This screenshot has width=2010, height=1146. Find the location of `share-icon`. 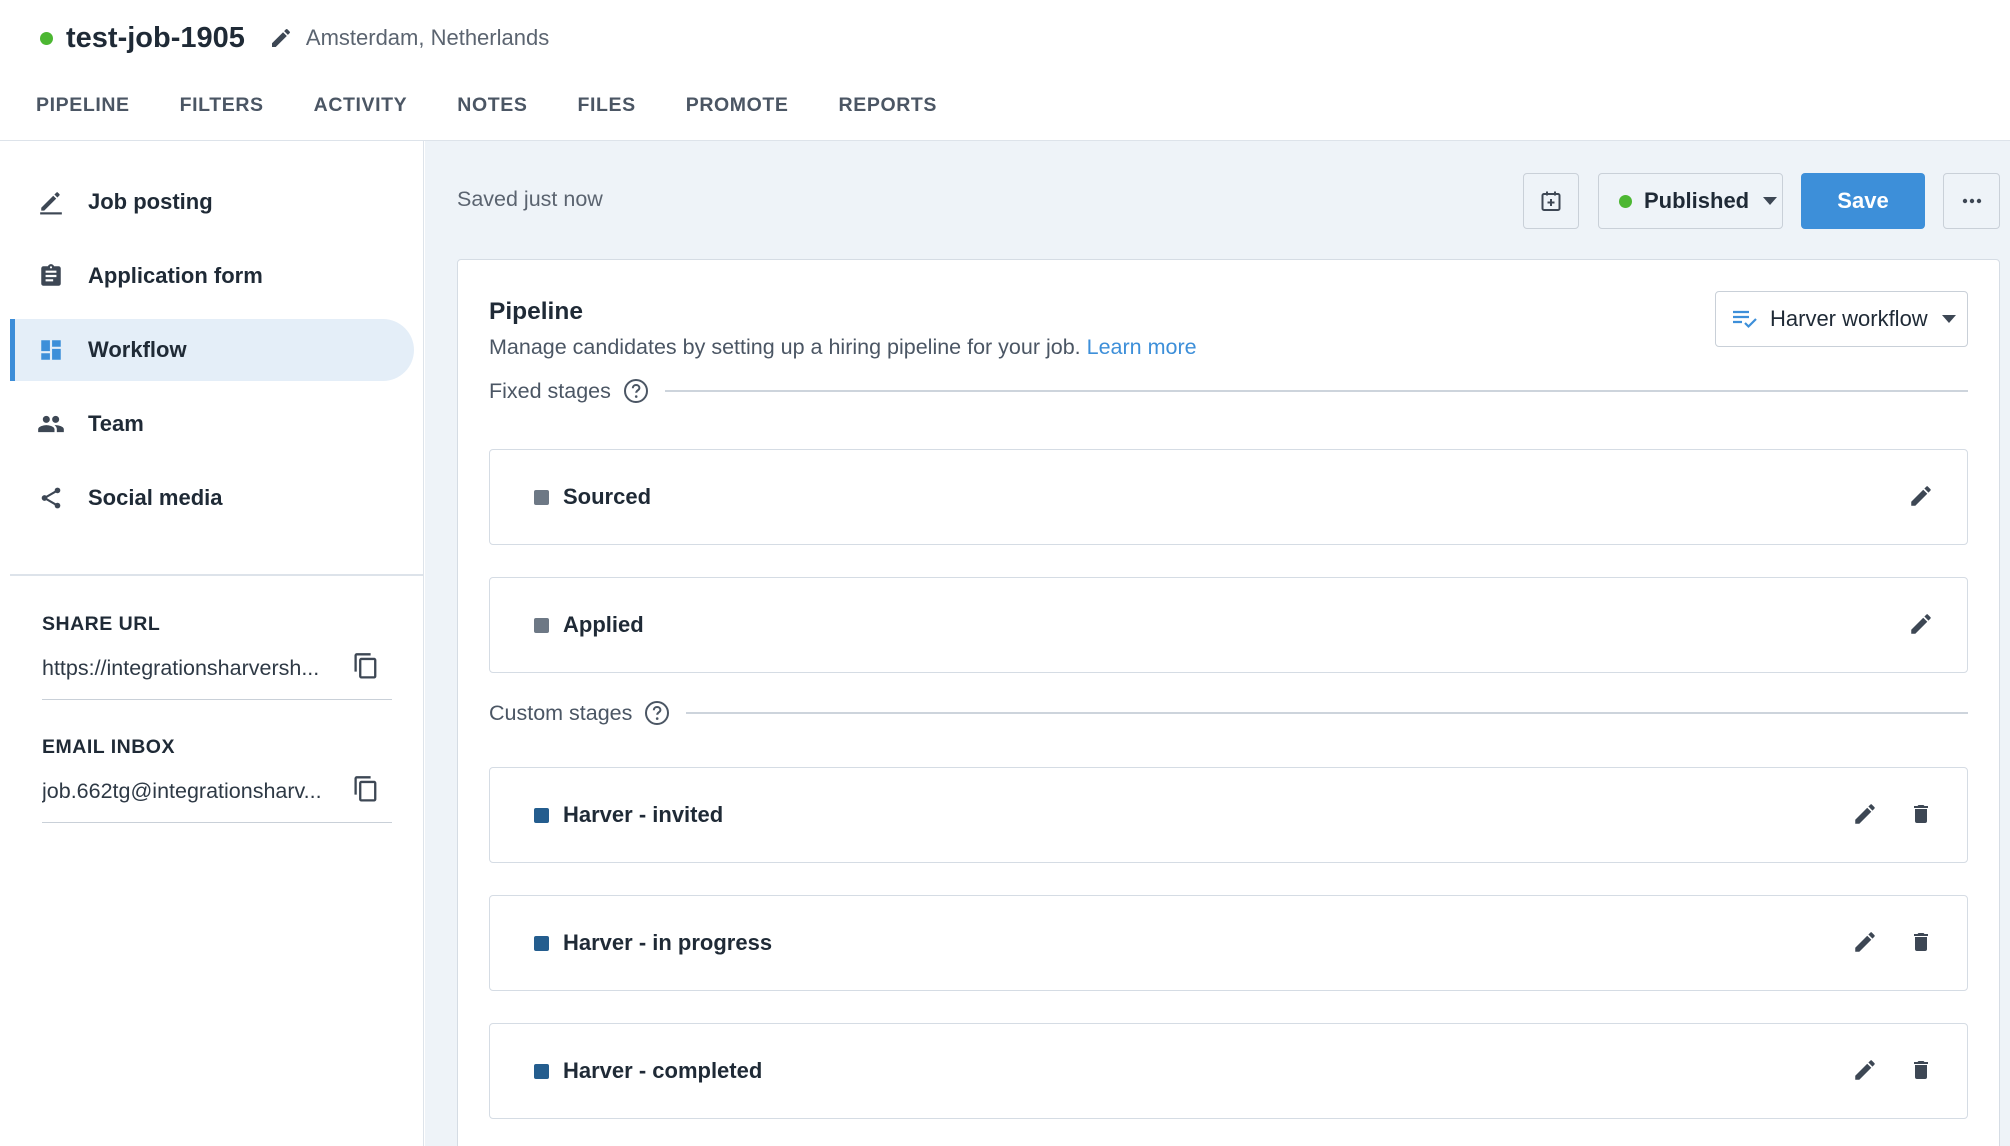

share-icon is located at coordinates (51, 498).